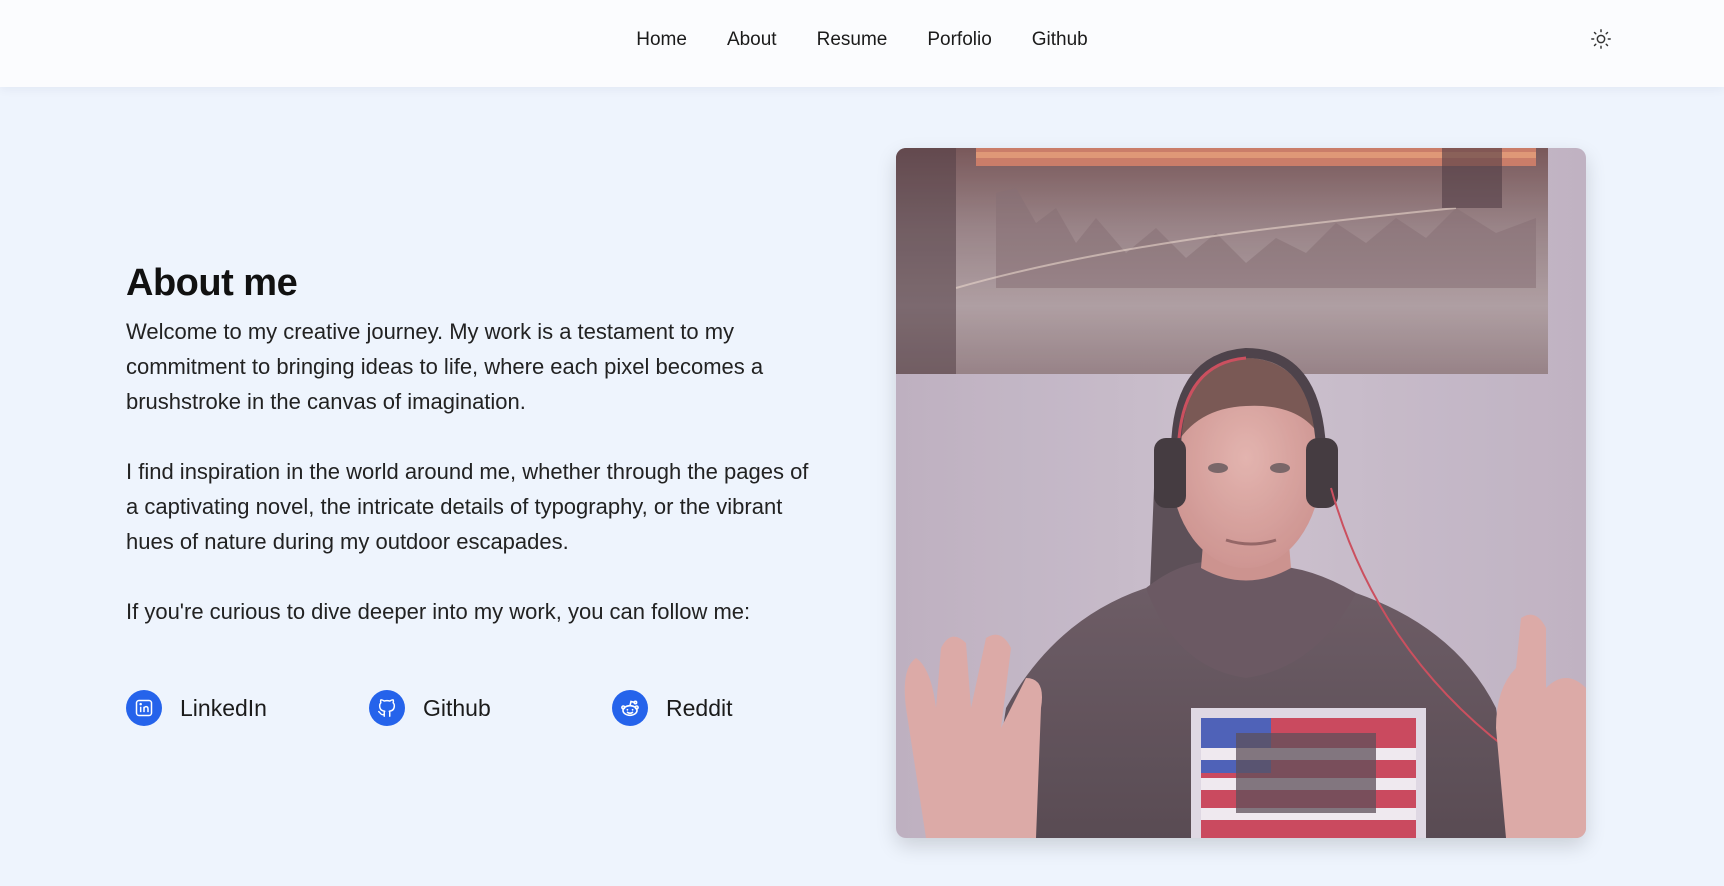 Image resolution: width=1724 pixels, height=886 pixels. Describe the element at coordinates (212, 283) in the screenshot. I see `page-title: About me` at that location.